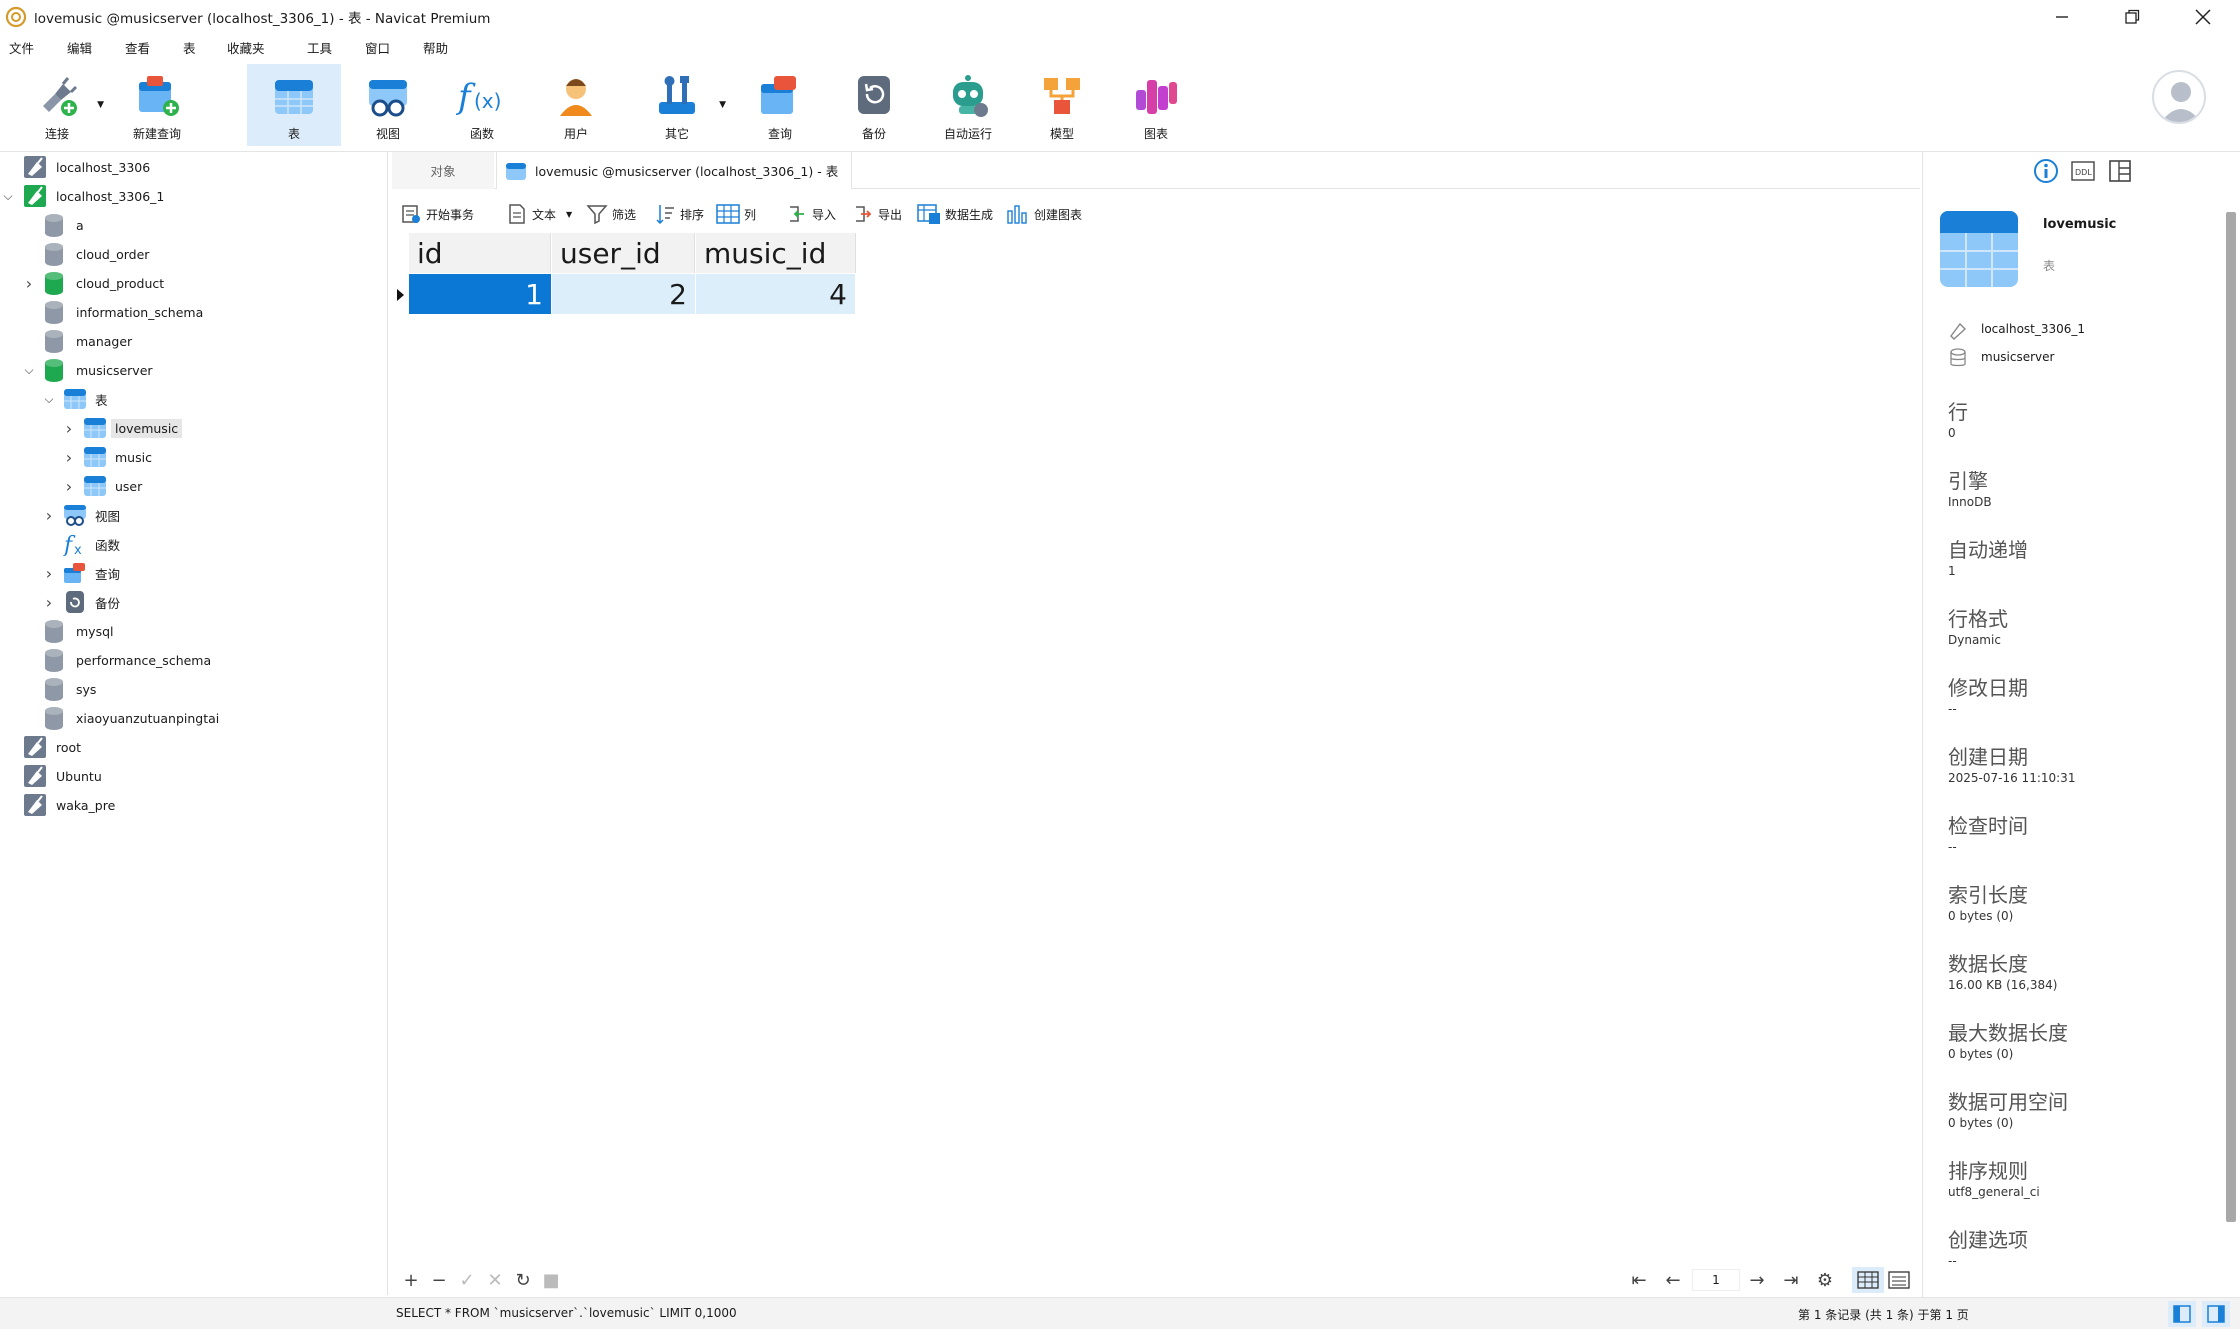  I want to click on menu-tools: 工具, so click(327, 49).